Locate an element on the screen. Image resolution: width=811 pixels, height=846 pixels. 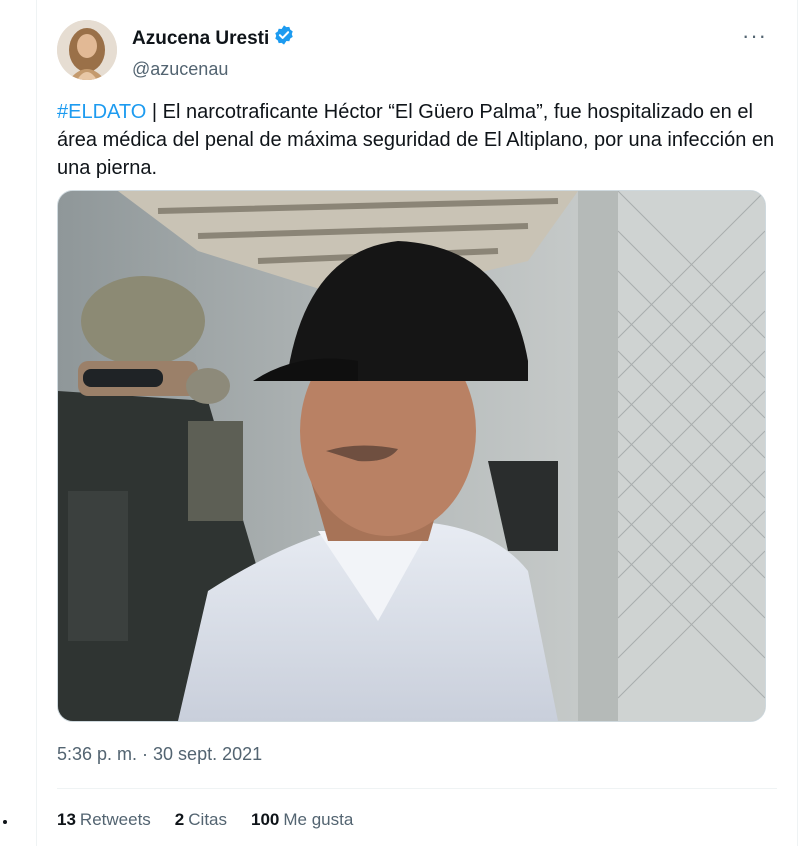
avatar is located at coordinates (87, 50).